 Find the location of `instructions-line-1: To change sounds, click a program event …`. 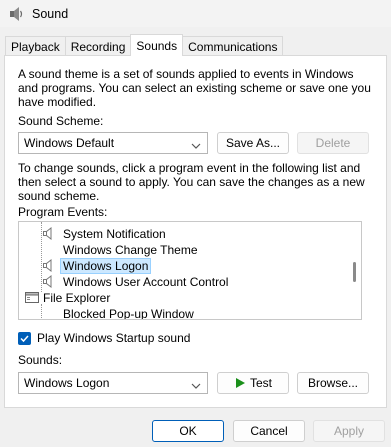

instructions-line-1: To change sounds, click a program event … is located at coordinates (189, 168).